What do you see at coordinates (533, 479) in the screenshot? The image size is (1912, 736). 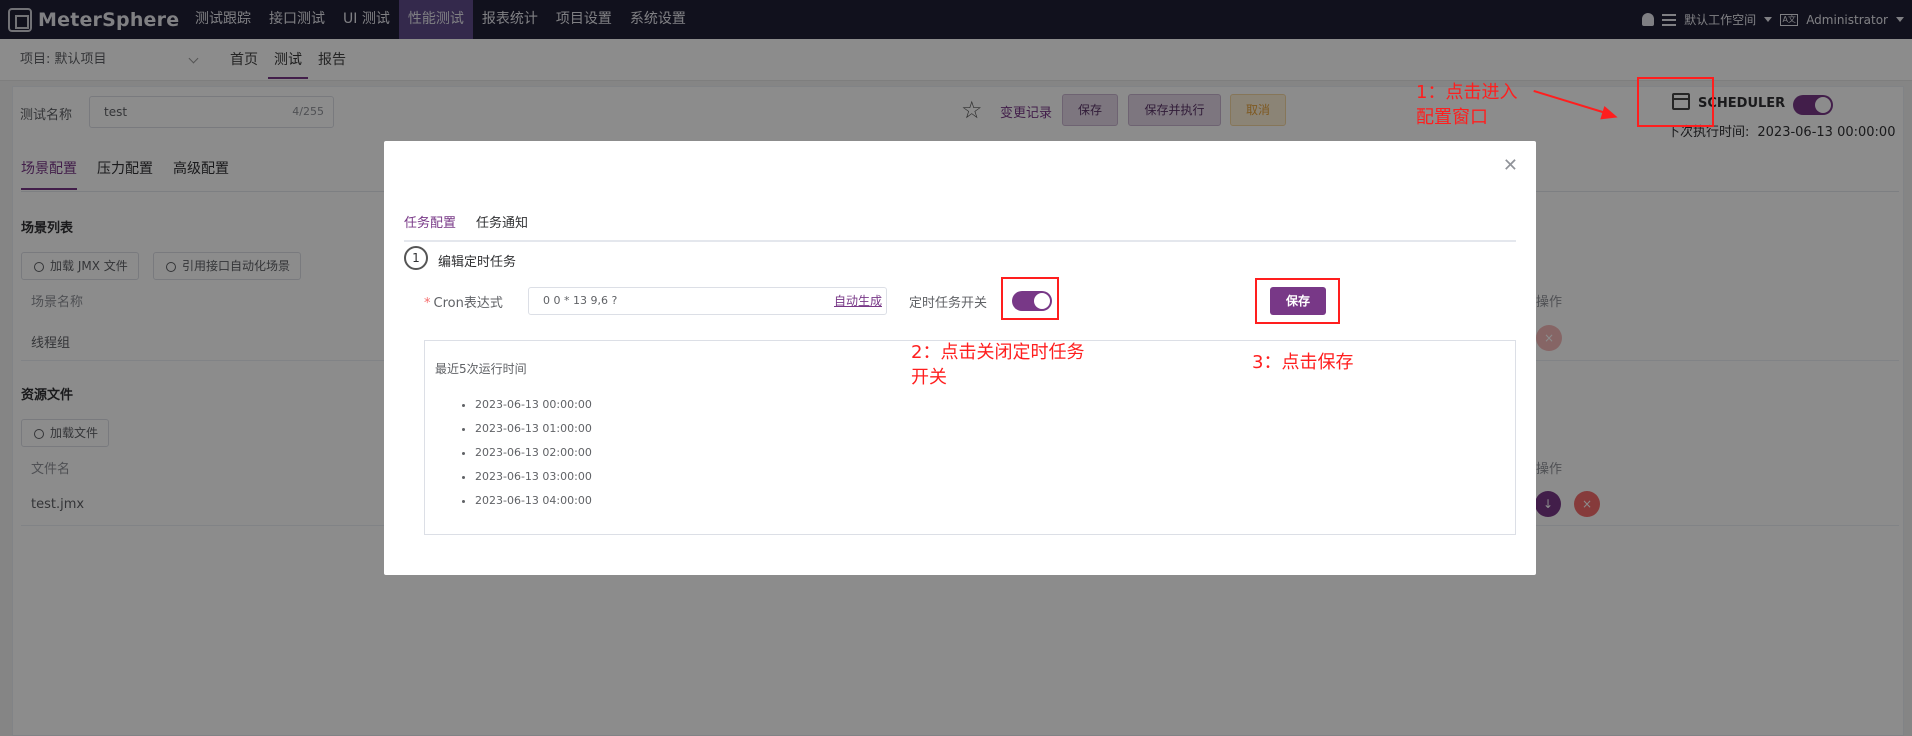 I see `list-item: 2023-06-13 03:00:00` at bounding box center [533, 479].